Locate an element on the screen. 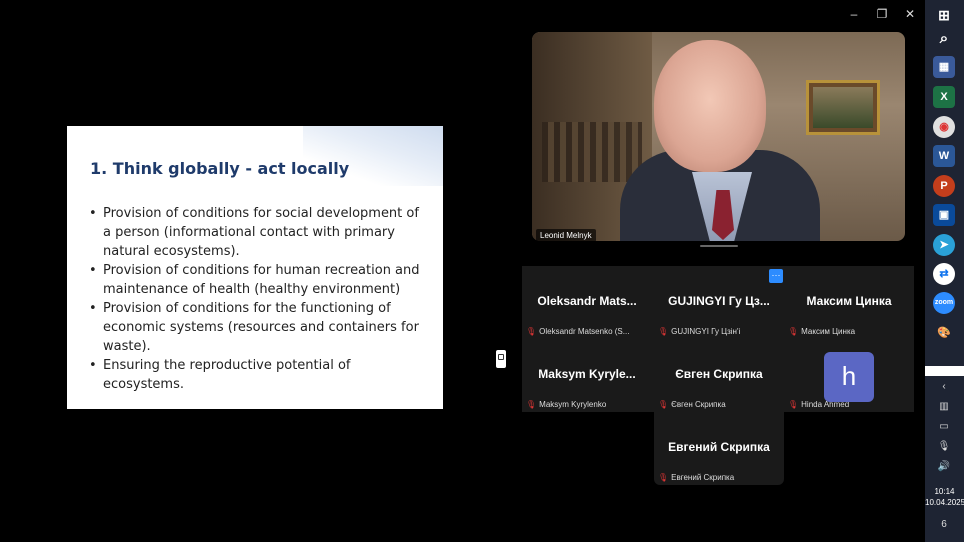  participant-tile: Максим Цинка 🎙 Максим Цинка is located at coordinates (849, 302).